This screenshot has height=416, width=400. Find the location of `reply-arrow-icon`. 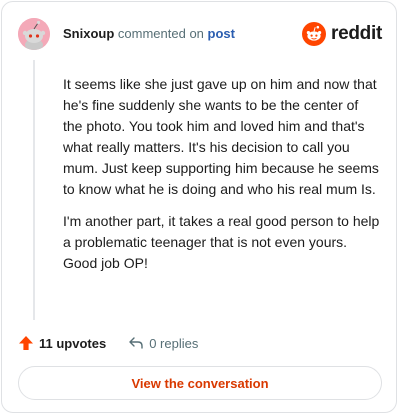

reply-arrow-icon is located at coordinates (136, 343).